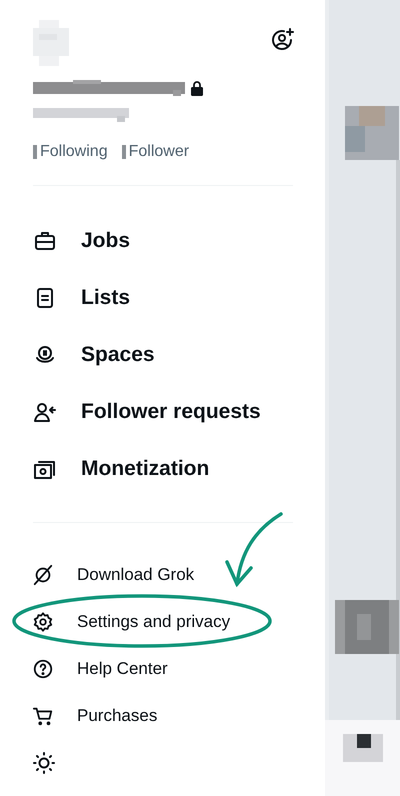  I want to click on menu-item: Follower requests, so click(179, 411).